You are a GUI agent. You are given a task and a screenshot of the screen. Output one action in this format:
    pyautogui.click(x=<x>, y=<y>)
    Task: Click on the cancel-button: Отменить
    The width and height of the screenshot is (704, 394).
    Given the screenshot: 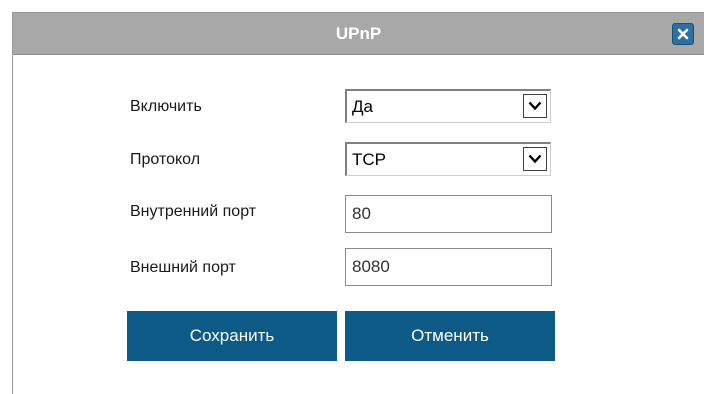 What is the action you would take?
    pyautogui.click(x=450, y=336)
    